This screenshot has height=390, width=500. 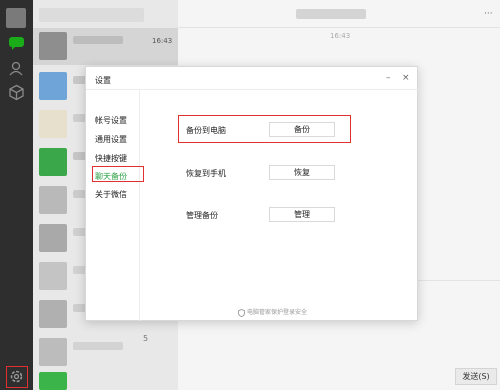 What do you see at coordinates (16, 68) in the screenshot?
I see `contacts-icon` at bounding box center [16, 68].